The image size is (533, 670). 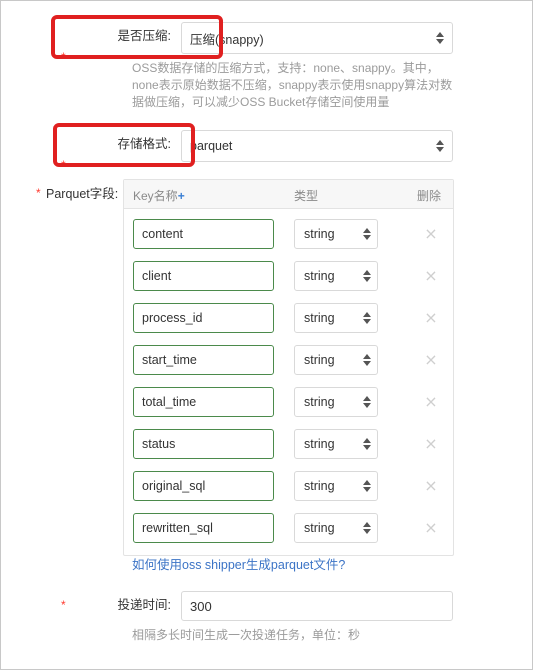 I want to click on label-delivery-time: 投递时间:, so click(x=144, y=605).